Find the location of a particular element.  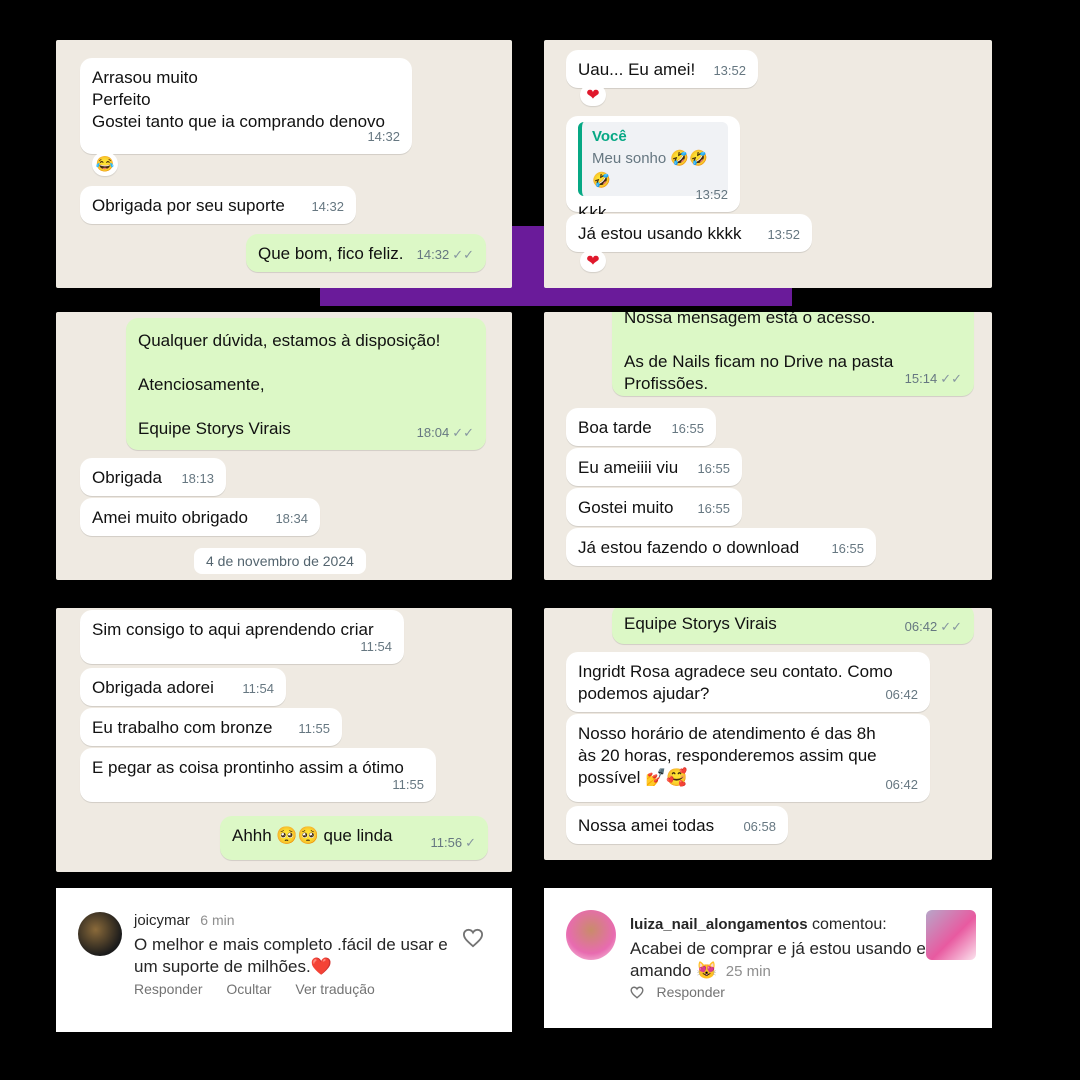

chat-message: Obrigada por seu suporte 14:32 is located at coordinates (218, 205).